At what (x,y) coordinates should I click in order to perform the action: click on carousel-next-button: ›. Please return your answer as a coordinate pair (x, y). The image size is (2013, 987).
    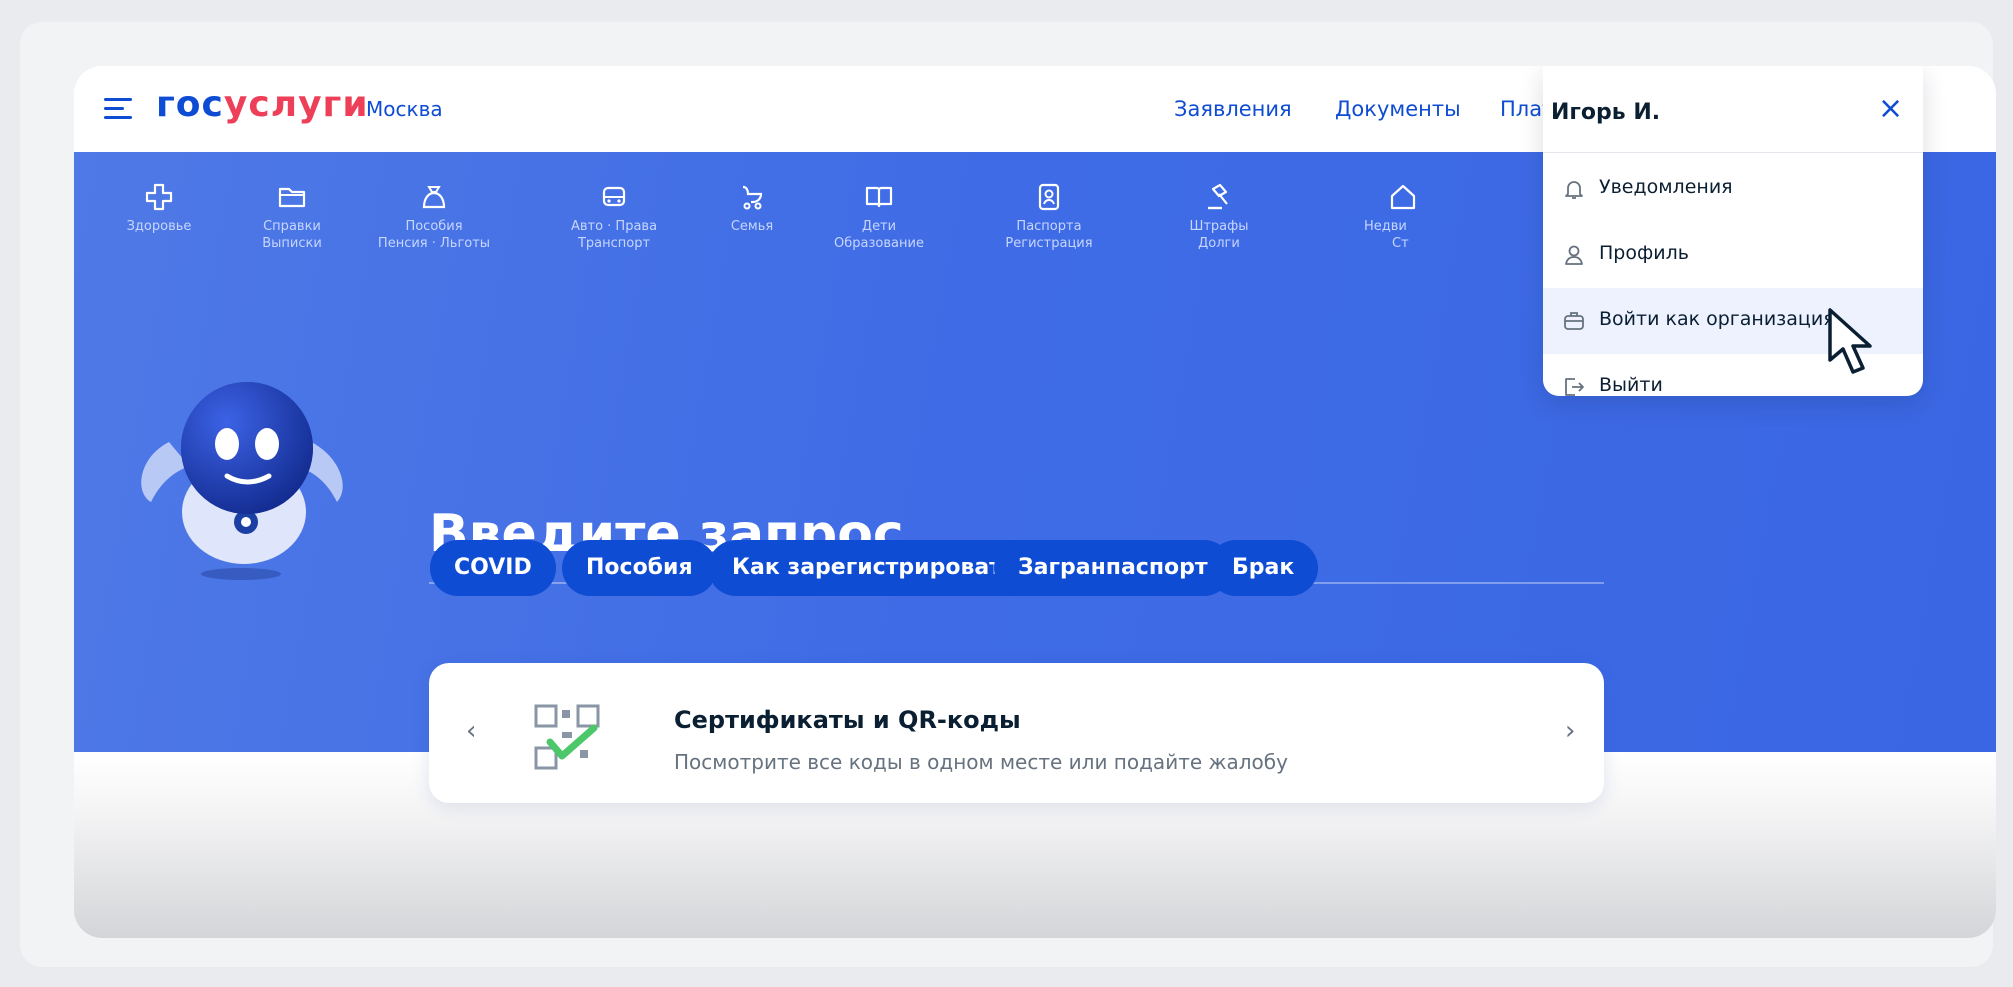
    Looking at the image, I should click on (1570, 731).